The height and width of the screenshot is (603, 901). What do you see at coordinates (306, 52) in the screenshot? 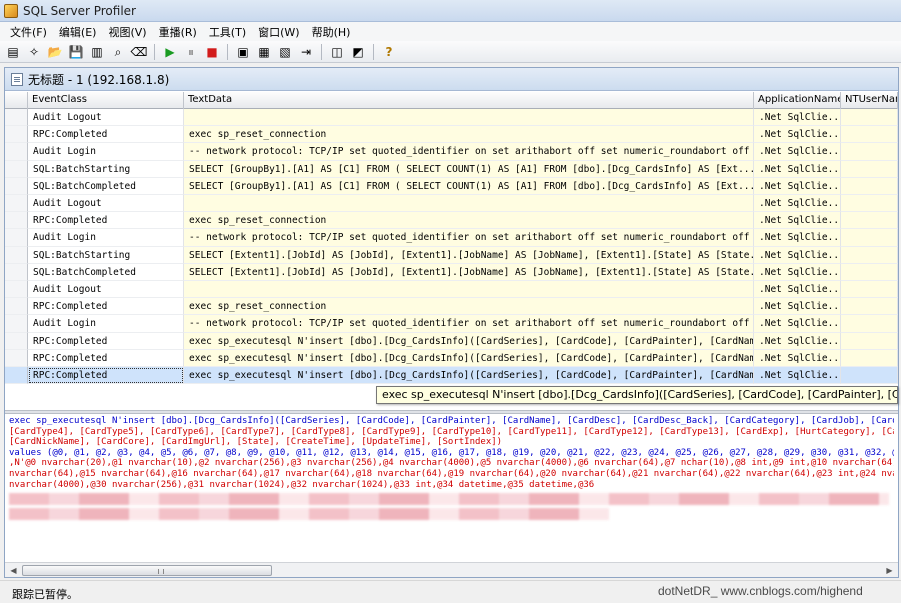
I see `goto-icon: ⇥` at bounding box center [306, 52].